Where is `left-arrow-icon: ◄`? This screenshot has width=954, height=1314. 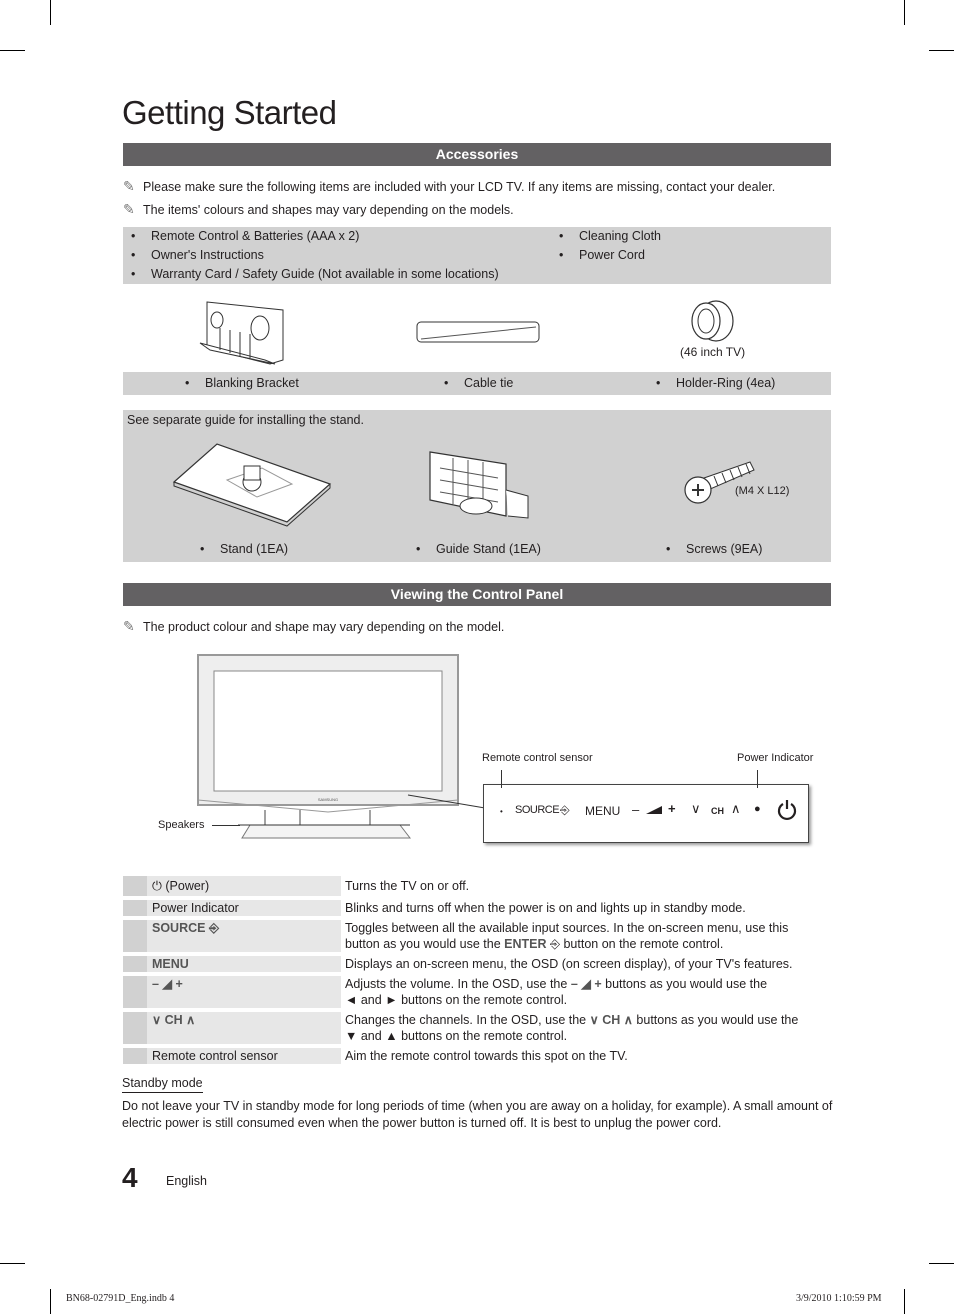 left-arrow-icon: ◄ is located at coordinates (351, 1000).